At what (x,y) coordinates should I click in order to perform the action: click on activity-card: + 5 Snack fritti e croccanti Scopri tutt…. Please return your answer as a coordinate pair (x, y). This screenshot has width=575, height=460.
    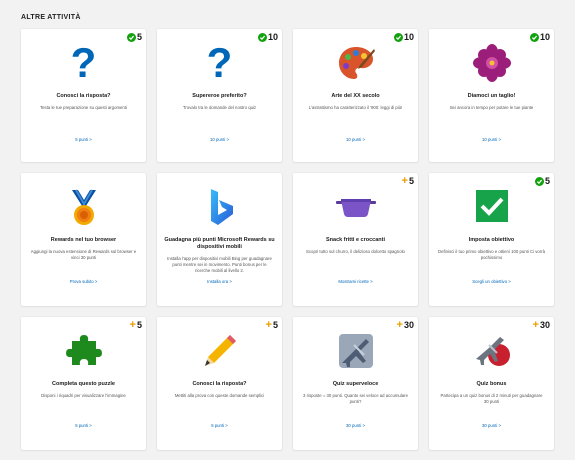
    Looking at the image, I should click on (355, 239).